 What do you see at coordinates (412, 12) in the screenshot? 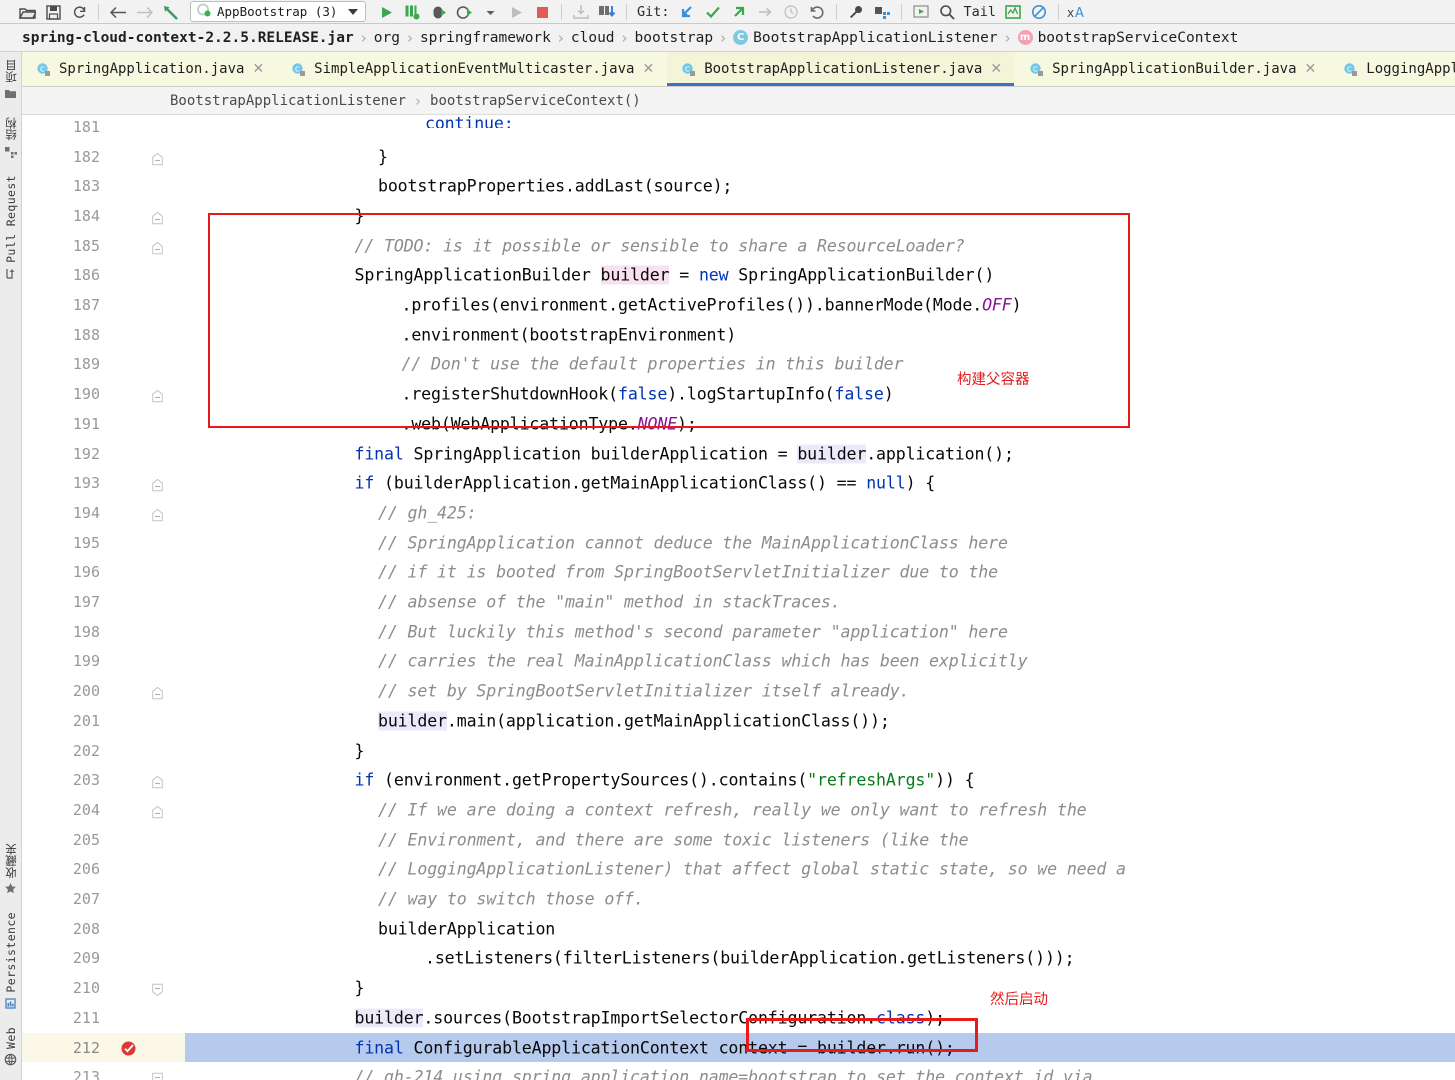
I see `run-with-coverage-icon` at bounding box center [412, 12].